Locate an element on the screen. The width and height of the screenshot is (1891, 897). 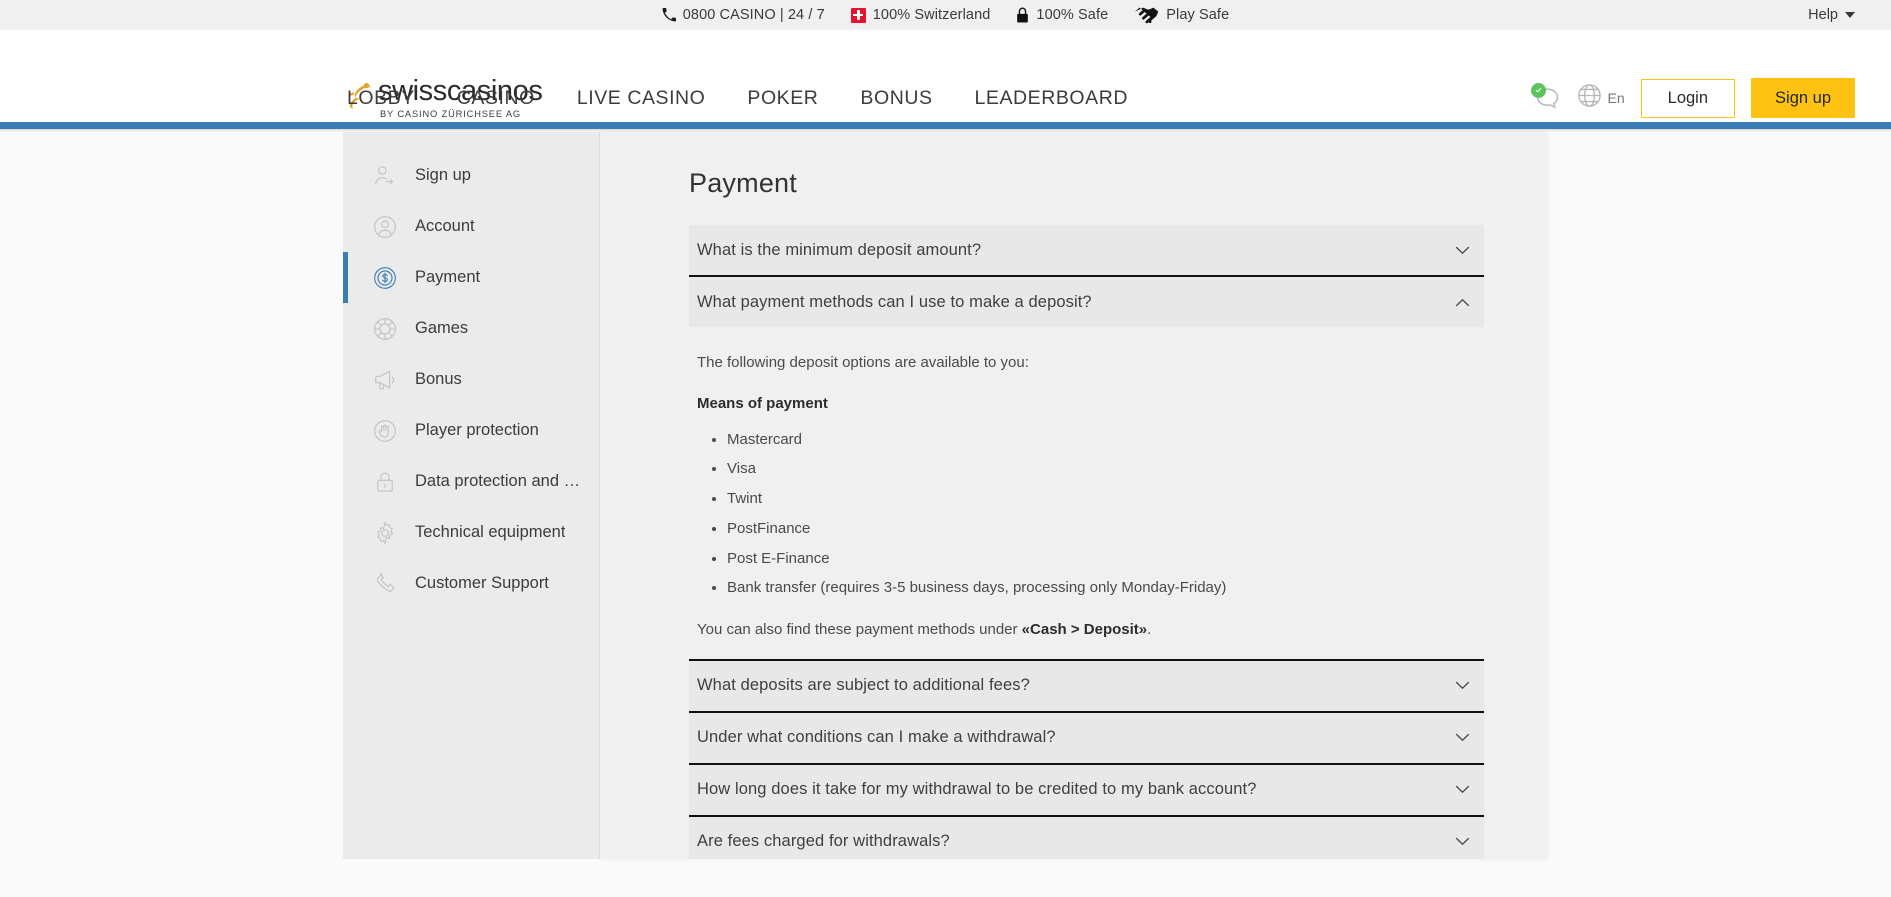
sidebar-item-account: Account is located at coordinates (471, 226).